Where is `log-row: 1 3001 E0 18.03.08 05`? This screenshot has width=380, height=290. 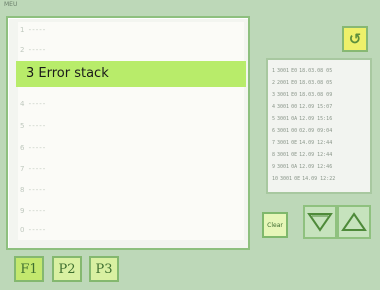
log-row: 1 3001 E0 18.03.08 05 is located at coordinates (302, 71).